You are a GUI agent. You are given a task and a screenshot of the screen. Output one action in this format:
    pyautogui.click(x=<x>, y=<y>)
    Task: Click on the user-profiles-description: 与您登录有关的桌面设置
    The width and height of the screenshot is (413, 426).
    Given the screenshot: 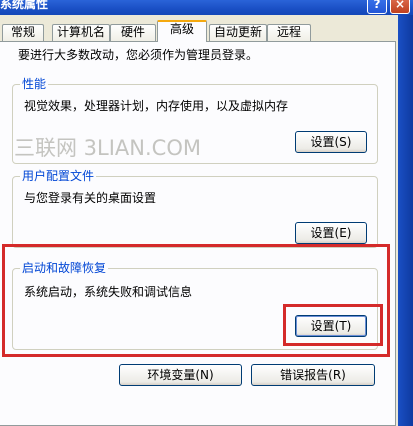 What is the action you would take?
    pyautogui.click(x=90, y=198)
    